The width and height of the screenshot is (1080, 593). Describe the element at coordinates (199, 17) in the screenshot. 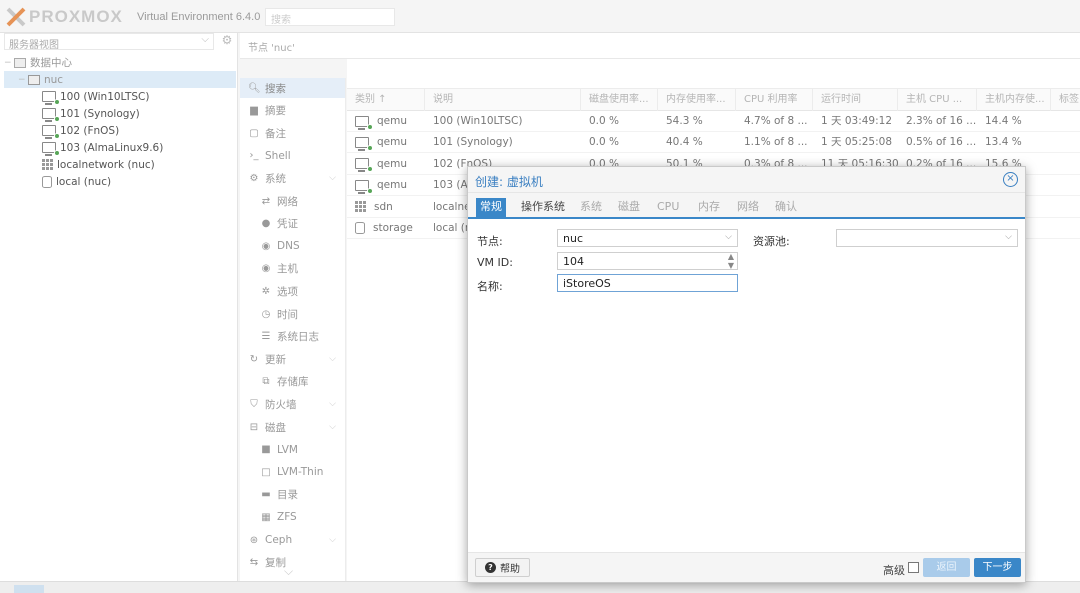

I see `version-label: Virtual Environment 6.4.0` at that location.